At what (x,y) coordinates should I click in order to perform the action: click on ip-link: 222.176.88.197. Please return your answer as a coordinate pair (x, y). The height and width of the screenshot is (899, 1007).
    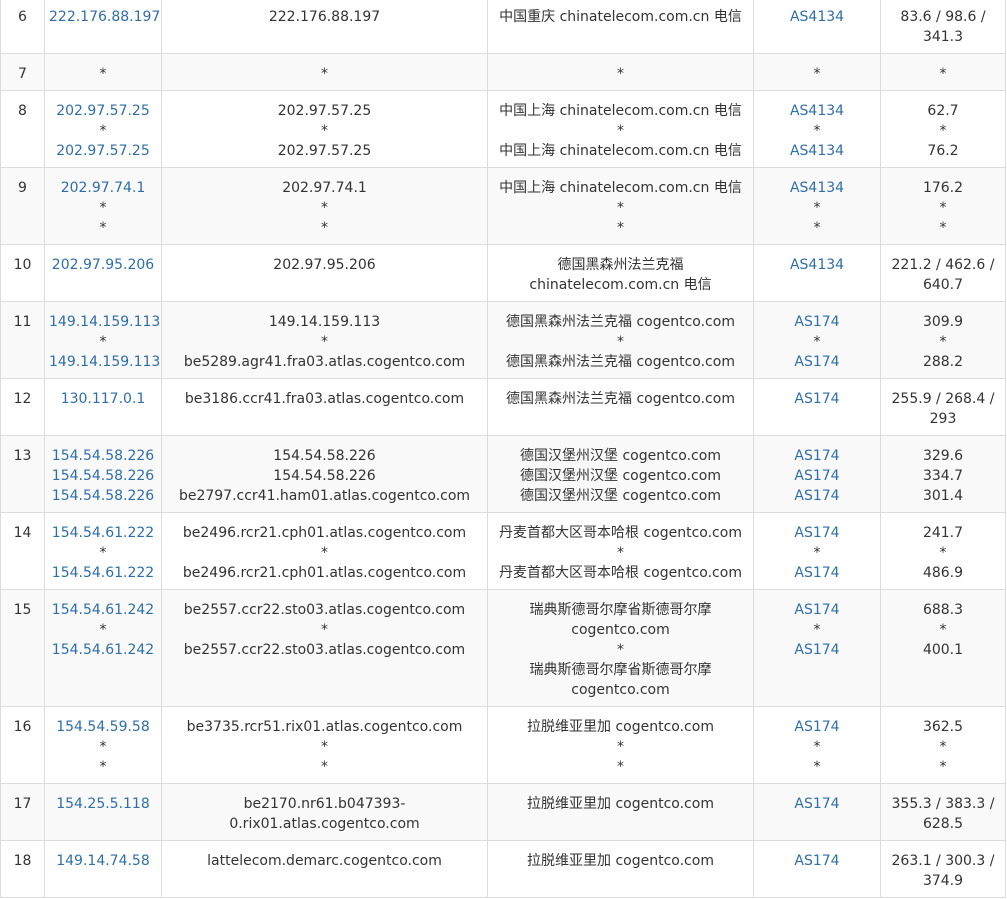
    Looking at the image, I should click on (104, 17).